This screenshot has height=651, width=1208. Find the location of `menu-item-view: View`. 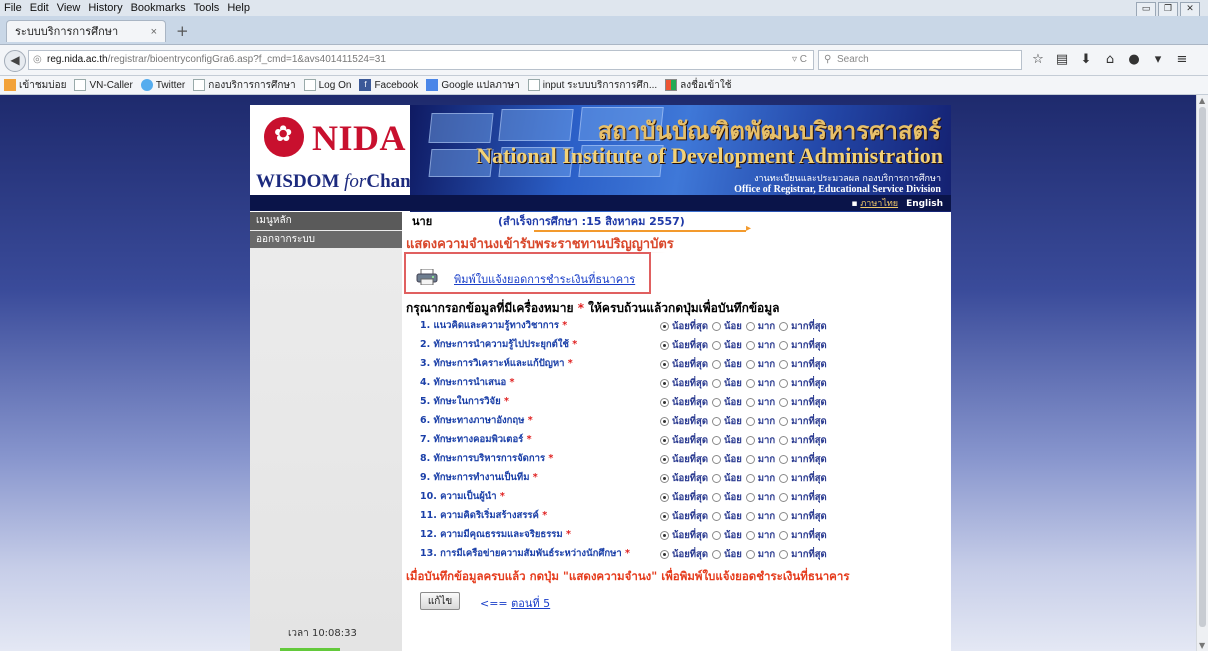

menu-item-view: View is located at coordinates (69, 8).